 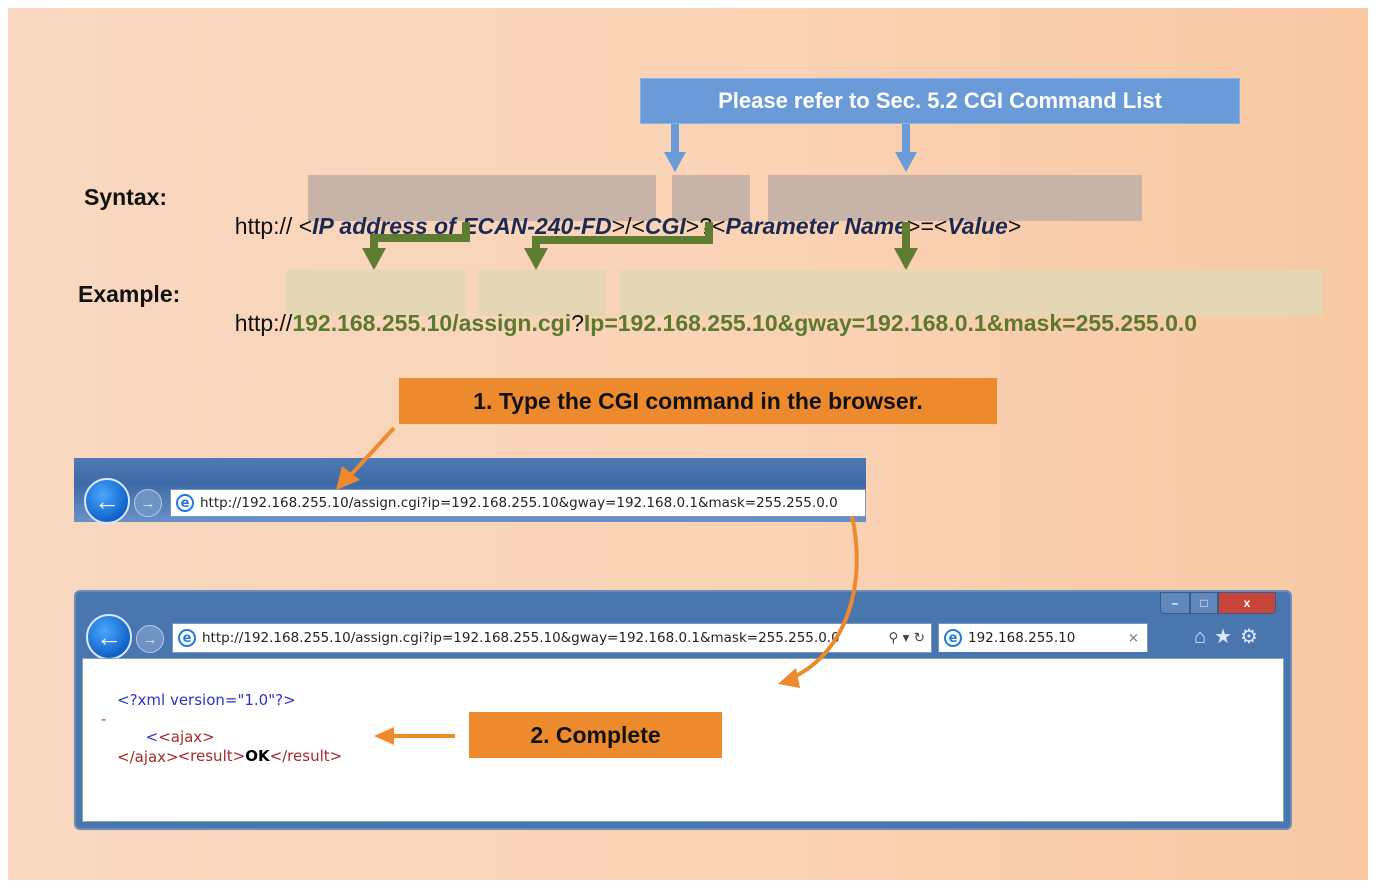 What do you see at coordinates (107, 501) in the screenshot?
I see `browser1-back-button: ←` at bounding box center [107, 501].